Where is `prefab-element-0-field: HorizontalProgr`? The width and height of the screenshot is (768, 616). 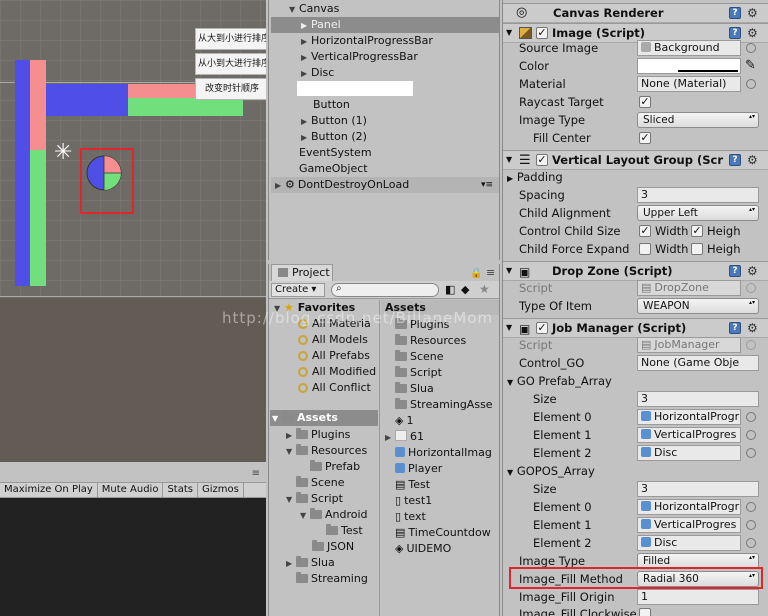 prefab-element-0-field: HorizontalProgr is located at coordinates (689, 417).